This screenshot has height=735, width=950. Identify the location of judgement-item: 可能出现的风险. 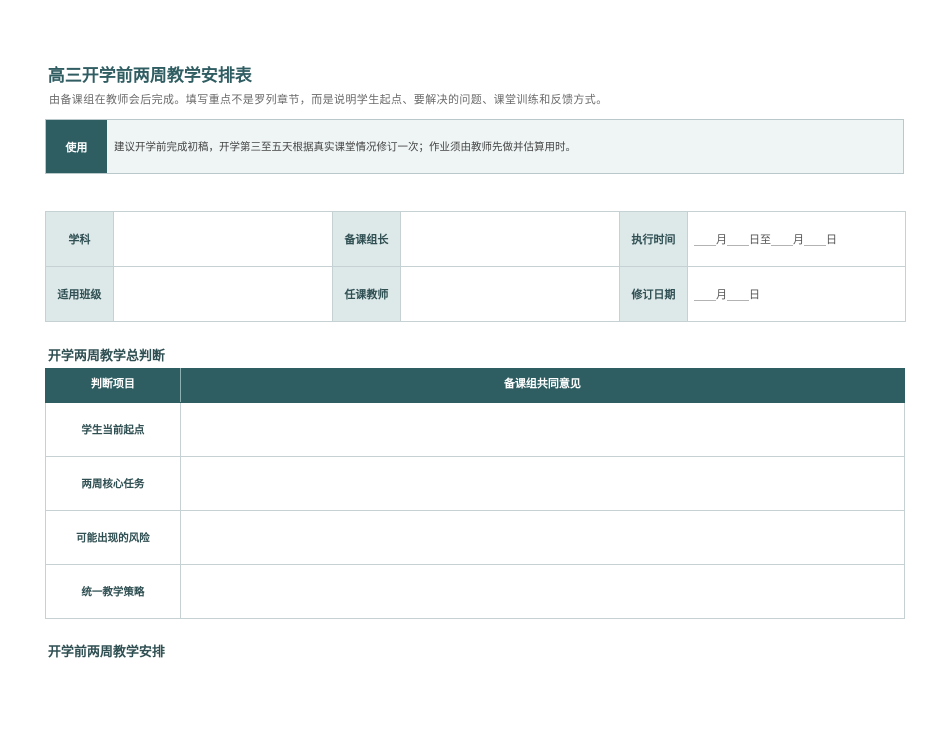
(113, 537).